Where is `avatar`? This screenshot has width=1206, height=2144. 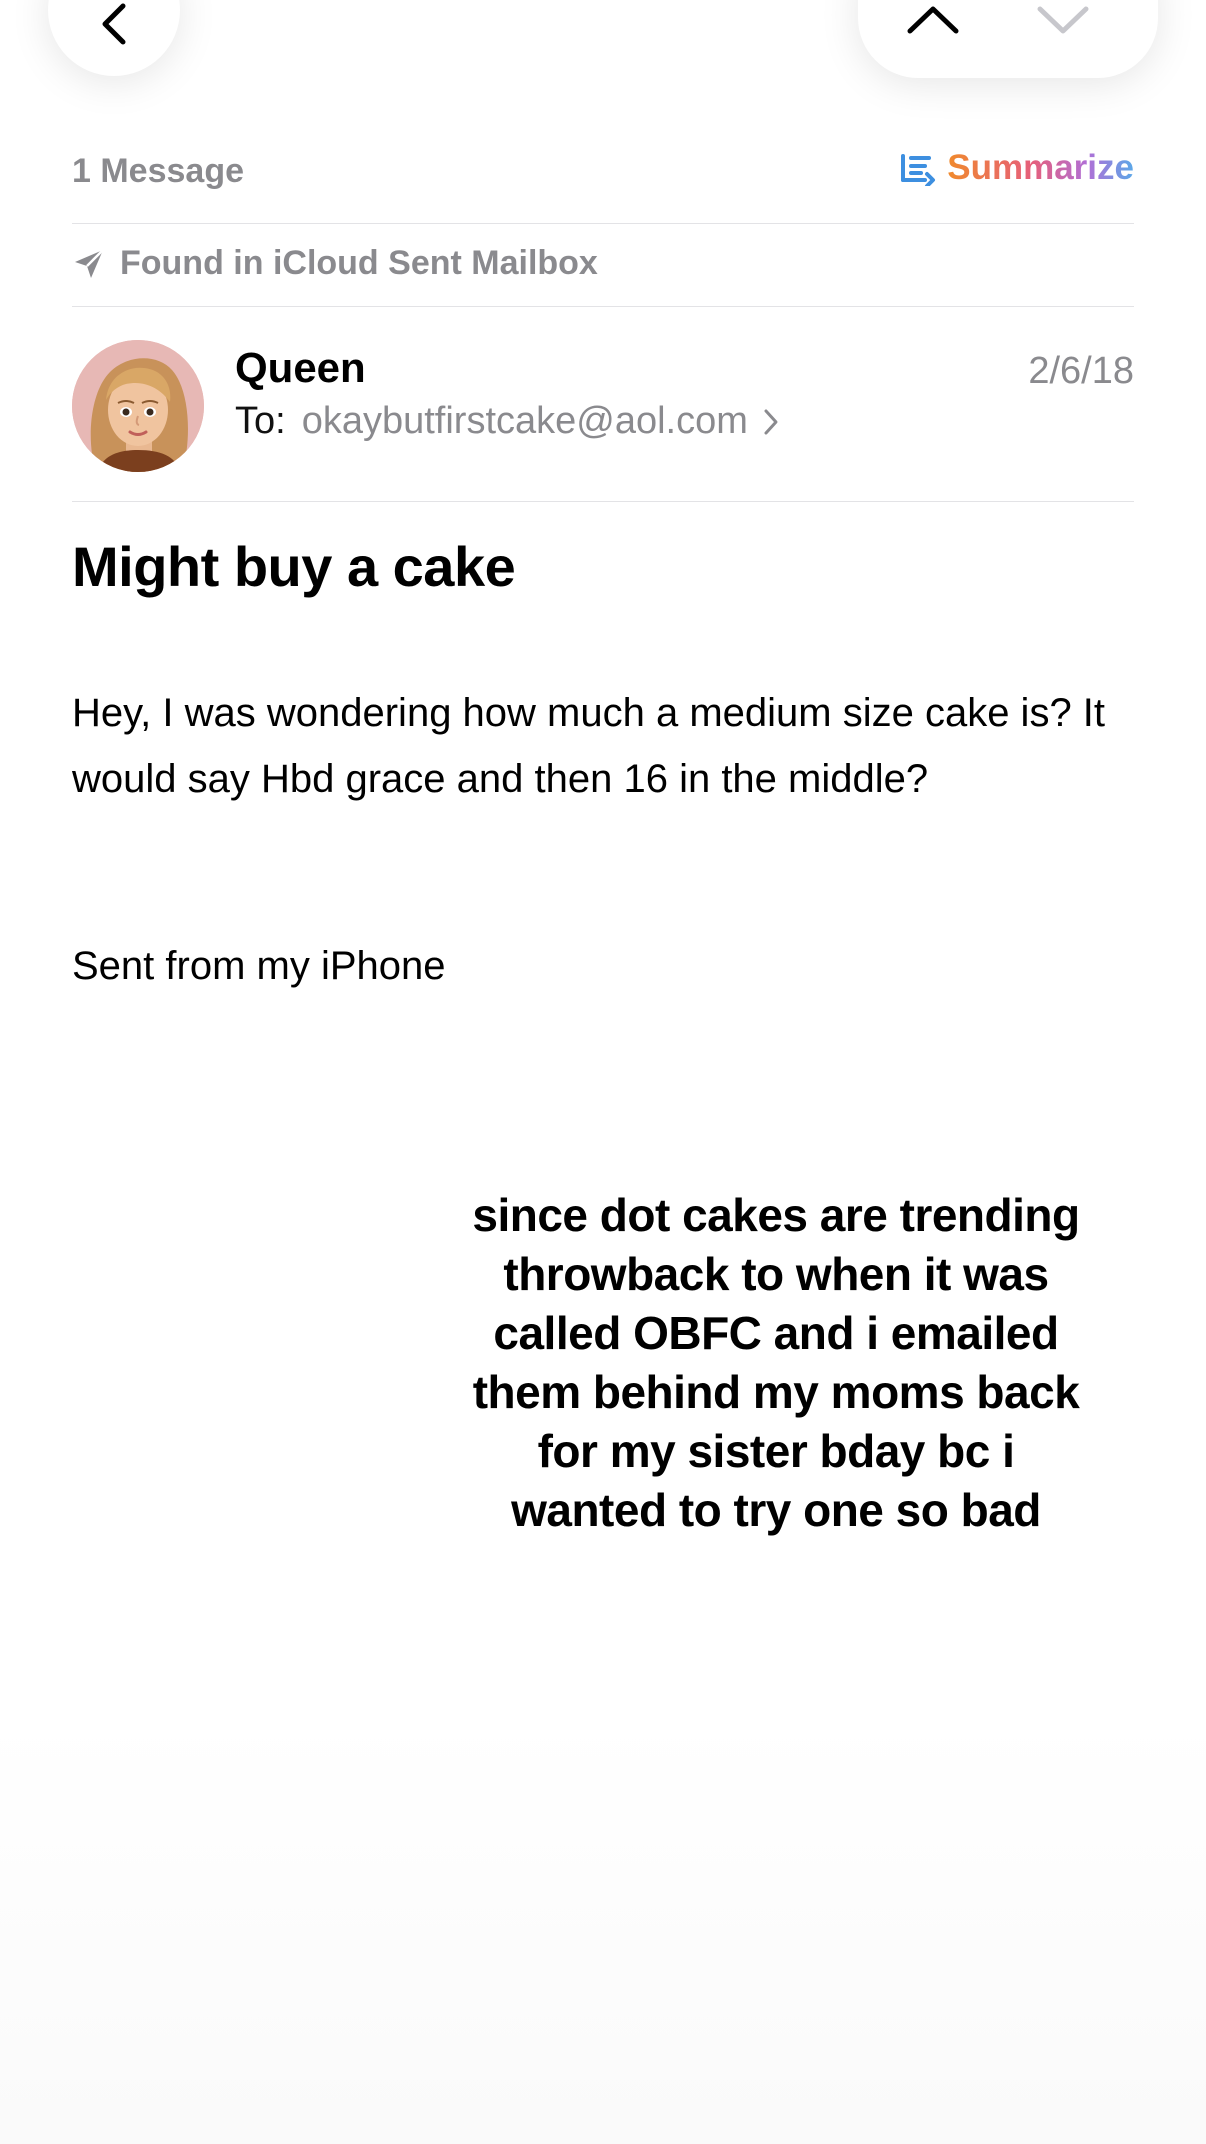 avatar is located at coordinates (138, 406).